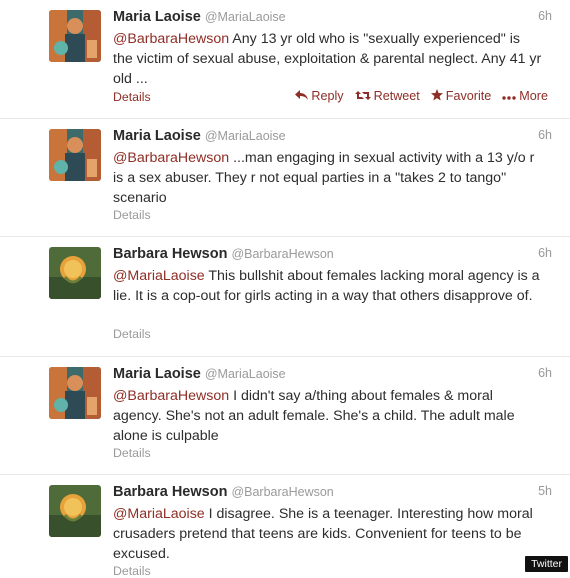 Image resolution: width=570 pixels, height=578 pixels. I want to click on timestamp: 5h, so click(545, 491).